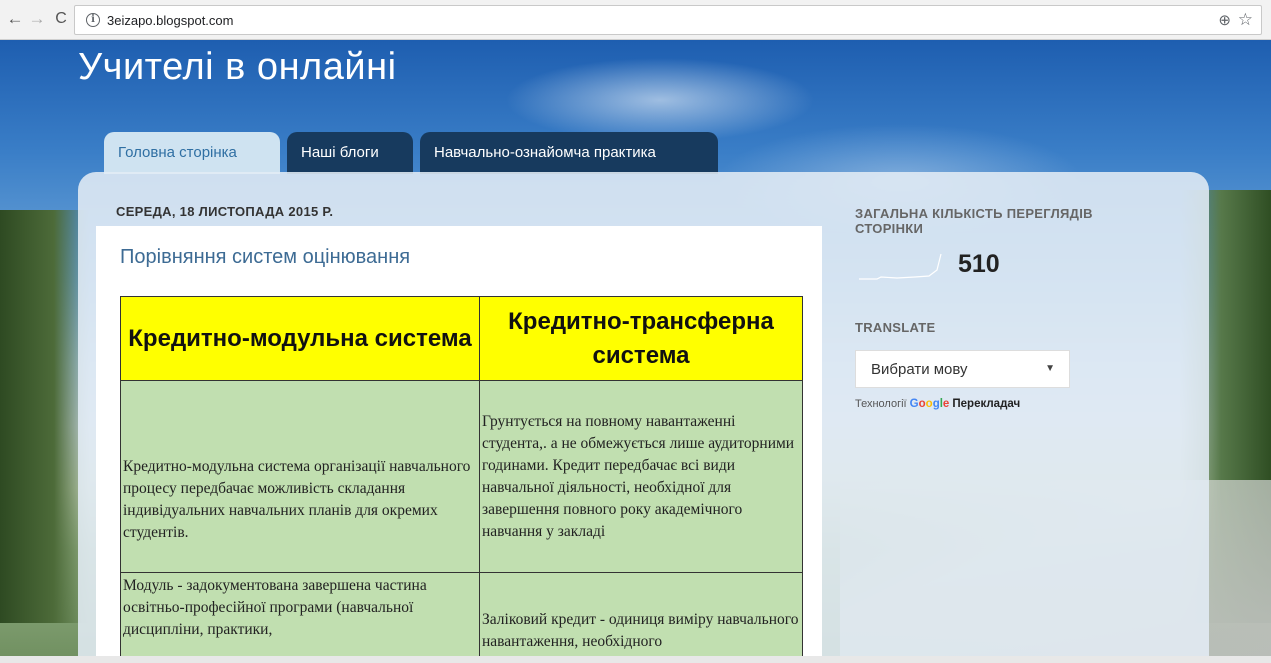  What do you see at coordinates (668, 20) in the screenshot?
I see `address-bar: i 3eizapo.blogspot.com ⊕ ☆` at bounding box center [668, 20].